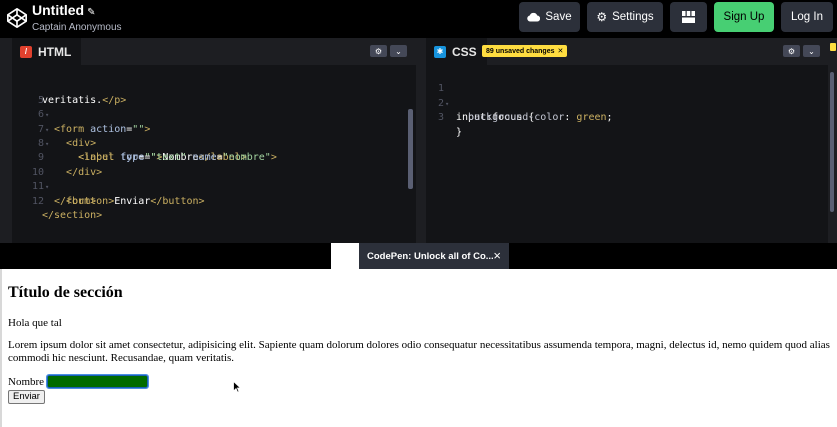 The image size is (837, 427). I want to click on code-line: 1 ▾ input:focus {, so click(627, 95).